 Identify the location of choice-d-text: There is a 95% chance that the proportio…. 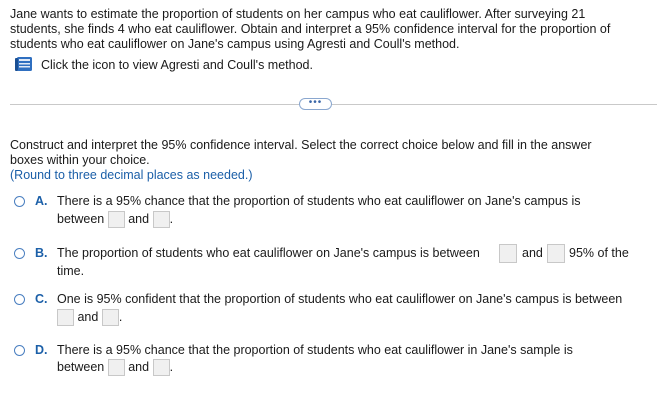
(315, 350).